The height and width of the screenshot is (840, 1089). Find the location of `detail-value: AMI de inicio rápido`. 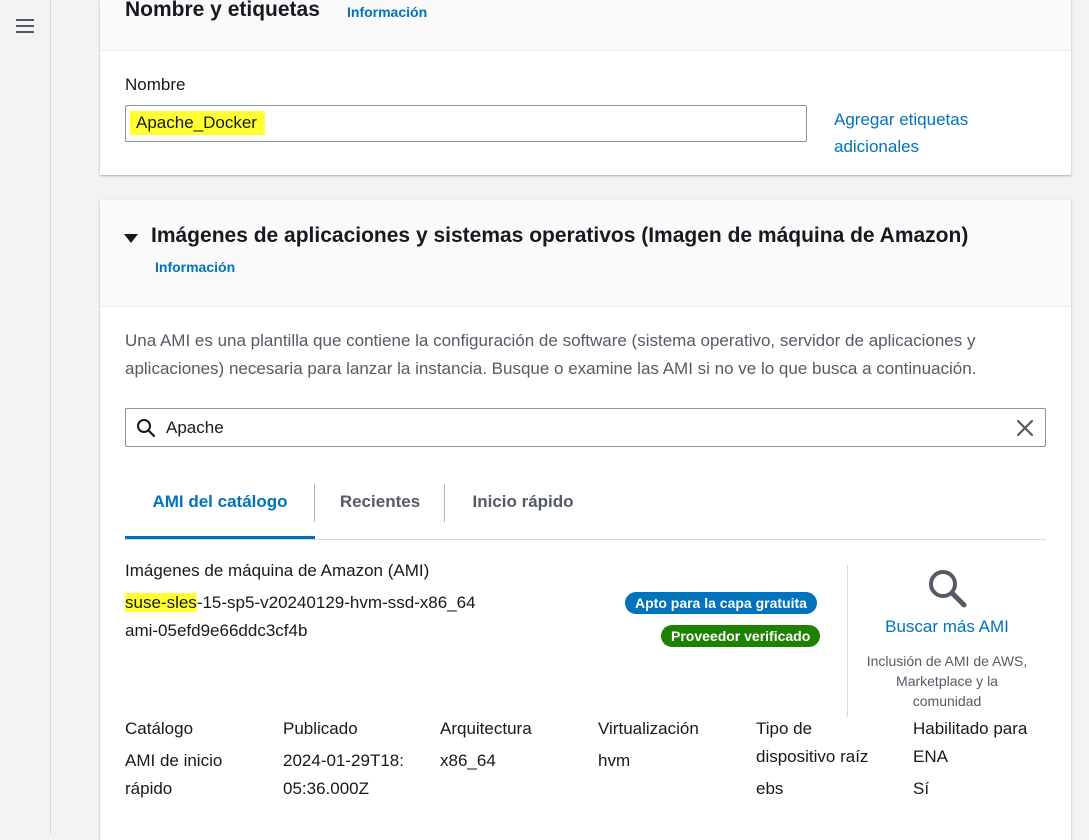

detail-value: AMI de inicio rápido is located at coordinates (174, 774).